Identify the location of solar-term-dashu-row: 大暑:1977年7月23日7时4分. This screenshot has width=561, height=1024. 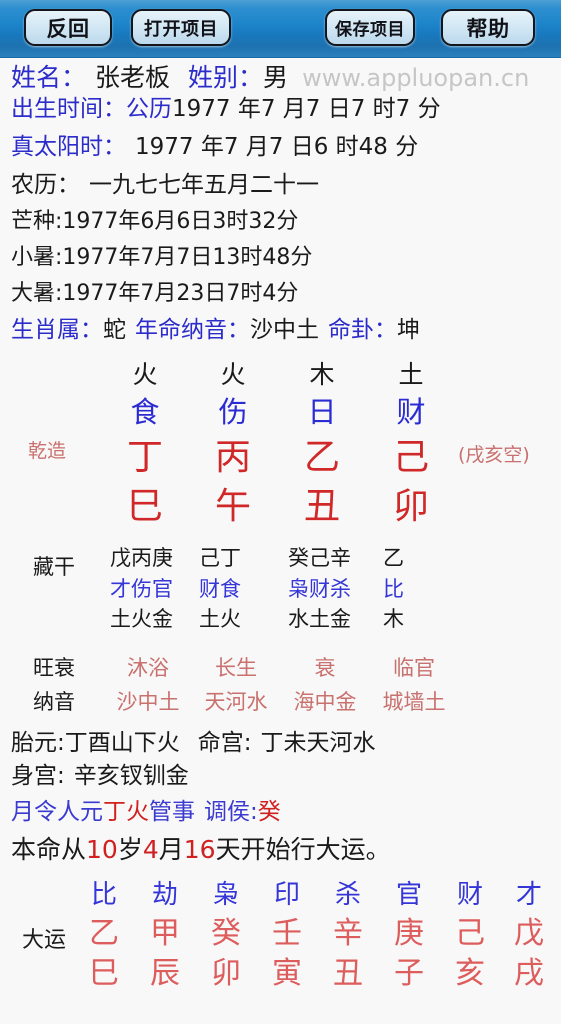
(280, 300).